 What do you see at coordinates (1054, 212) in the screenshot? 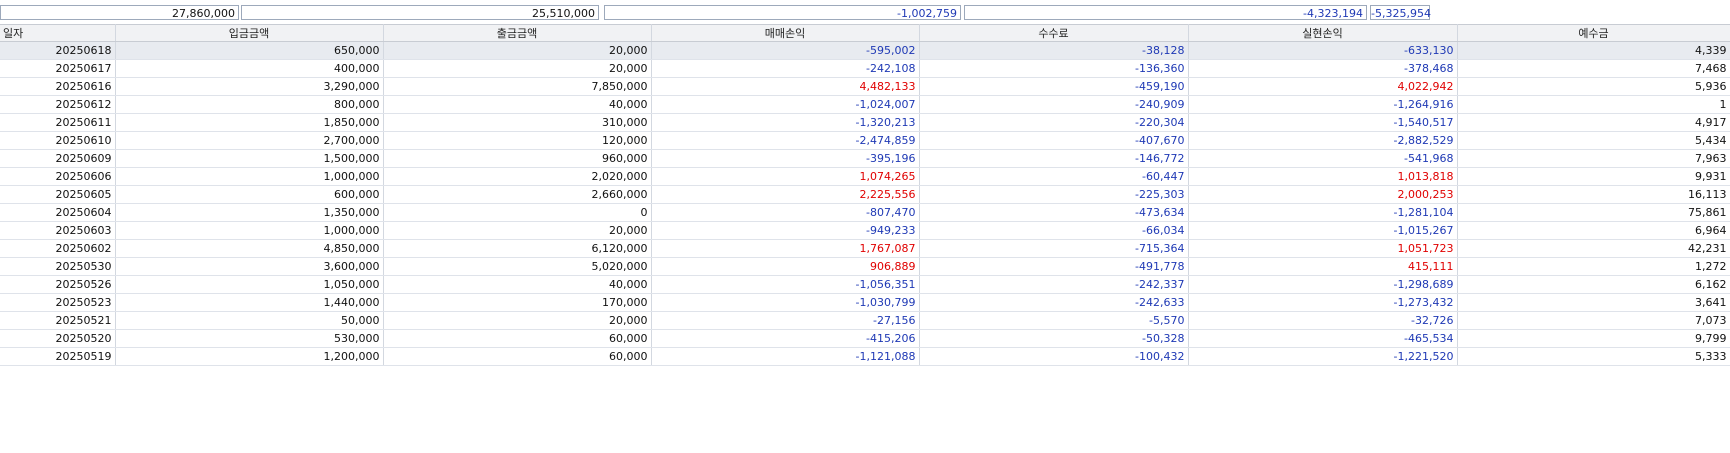
I see `table-cell: -473,634` at bounding box center [1054, 212].